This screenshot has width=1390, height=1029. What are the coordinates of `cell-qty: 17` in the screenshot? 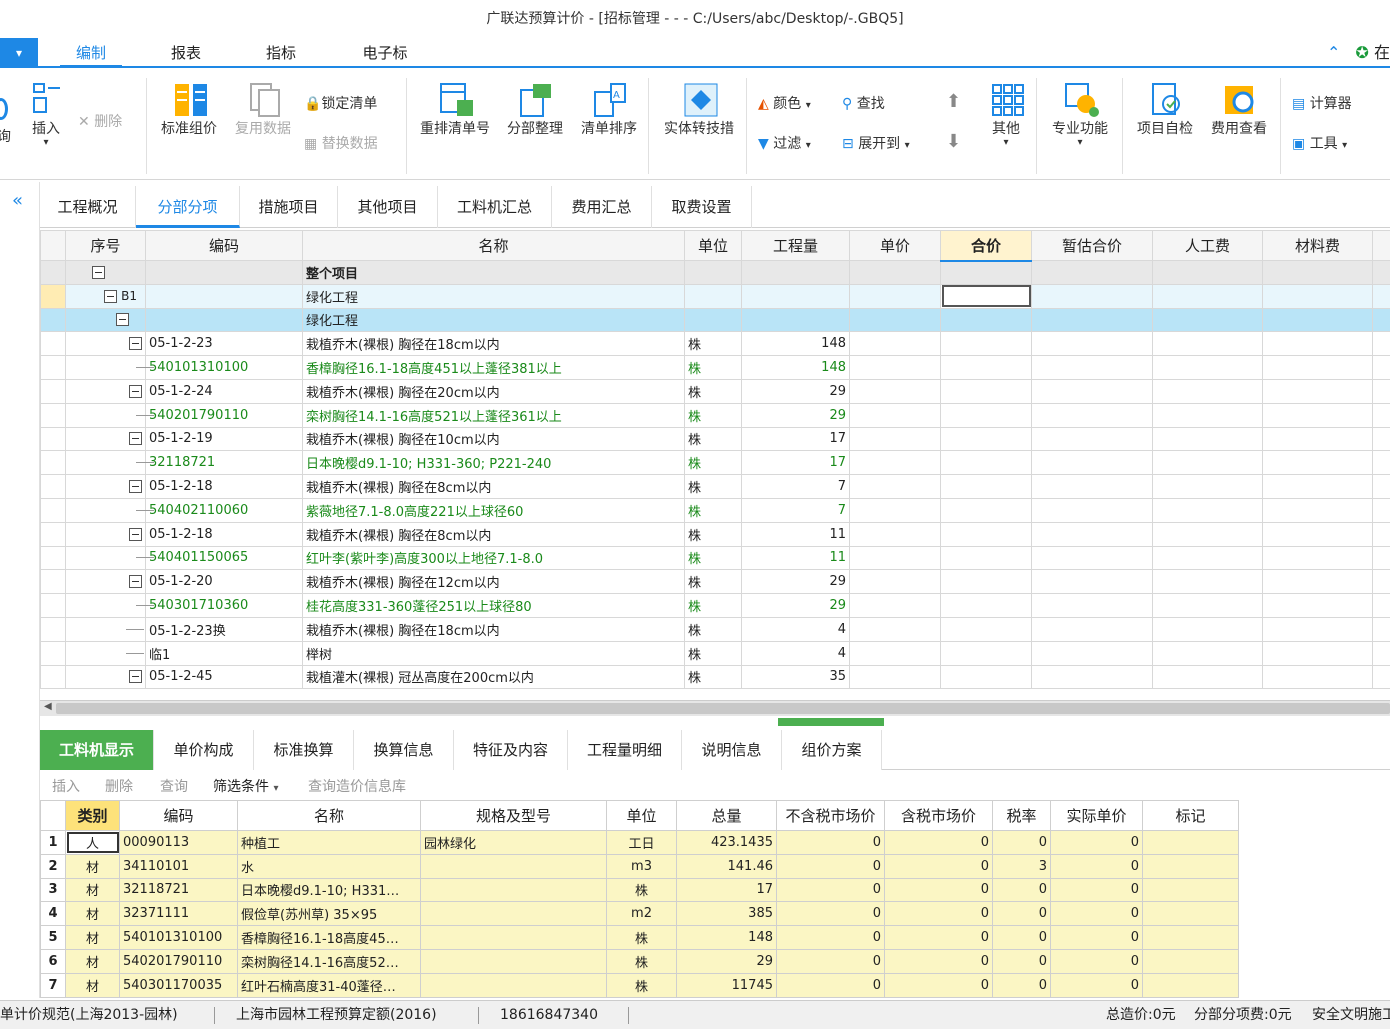 It's located at (795, 439).